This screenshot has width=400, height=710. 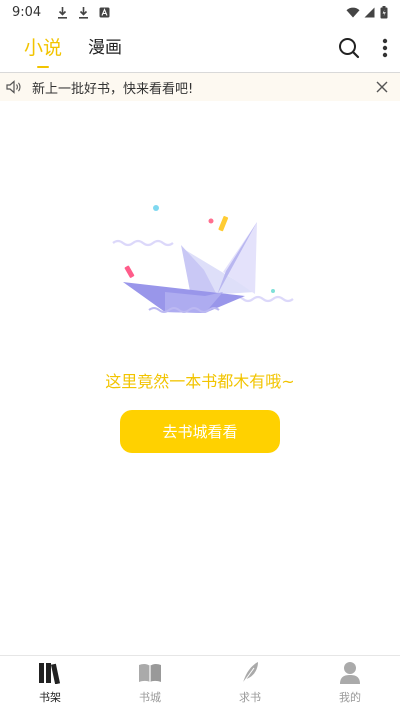 I want to click on paper-boat-illustration, so click(x=203, y=259).